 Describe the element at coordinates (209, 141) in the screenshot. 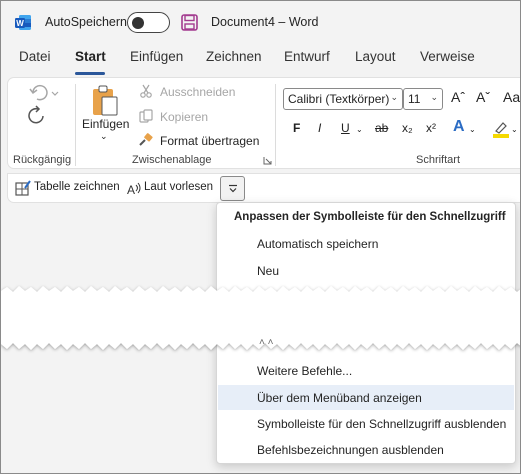

I see `format-painter-button: Format übertragen` at that location.